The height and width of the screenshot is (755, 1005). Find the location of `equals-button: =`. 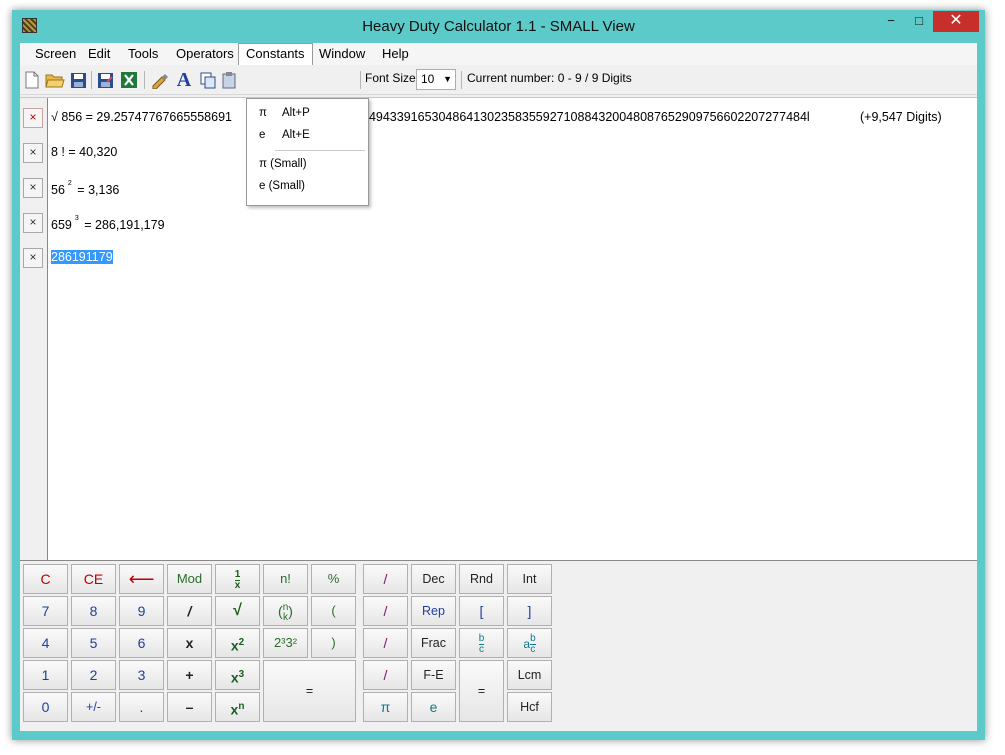

equals-button: = is located at coordinates (309, 691).